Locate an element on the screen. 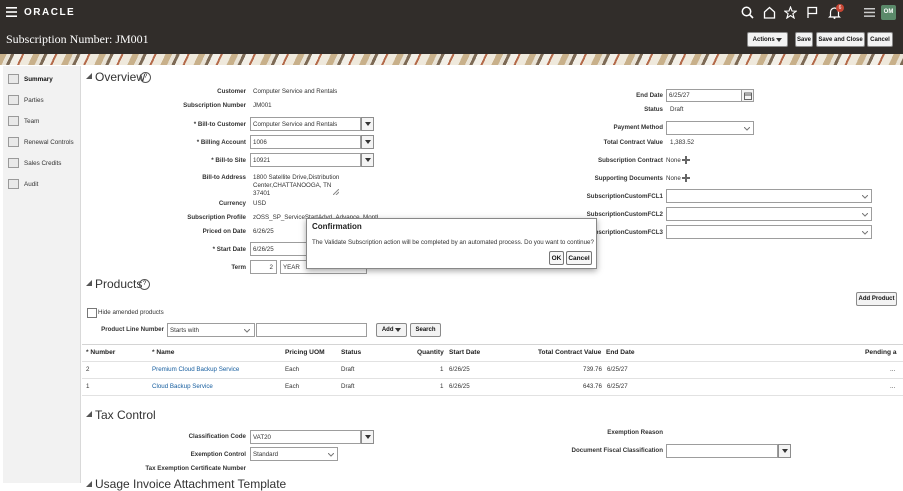 The image size is (903, 491). row-divider is located at coordinates (492, 395).